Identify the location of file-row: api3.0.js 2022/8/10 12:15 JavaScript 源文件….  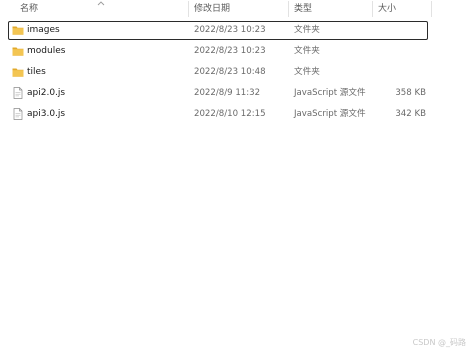
(218, 114).